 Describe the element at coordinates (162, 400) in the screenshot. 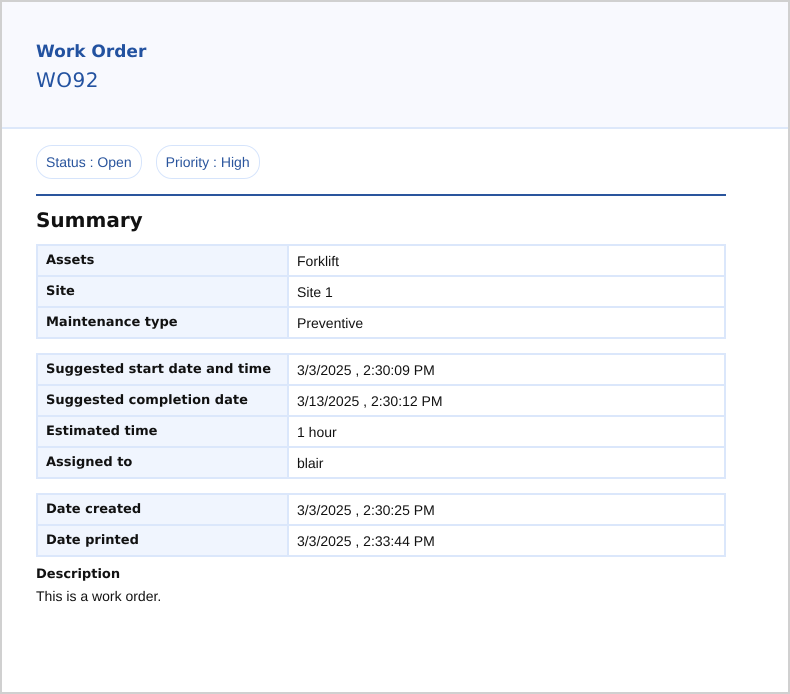

I see `field-label: Suggested completion date` at that location.